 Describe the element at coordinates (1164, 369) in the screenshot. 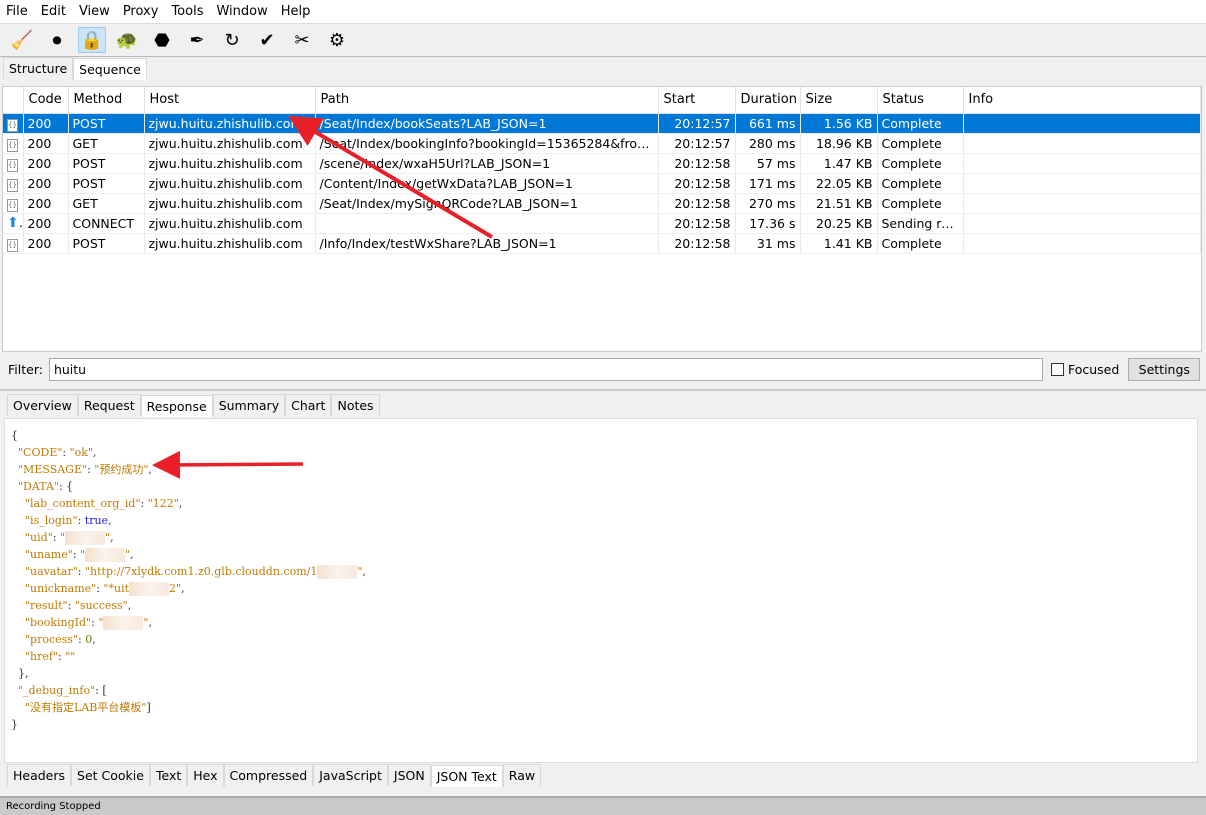

I see `settings-button: Settings` at that location.